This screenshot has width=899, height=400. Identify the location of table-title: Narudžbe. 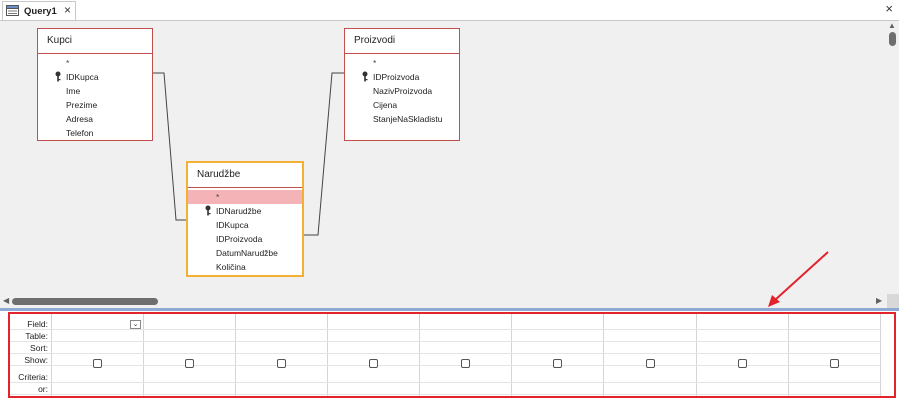
(245, 175).